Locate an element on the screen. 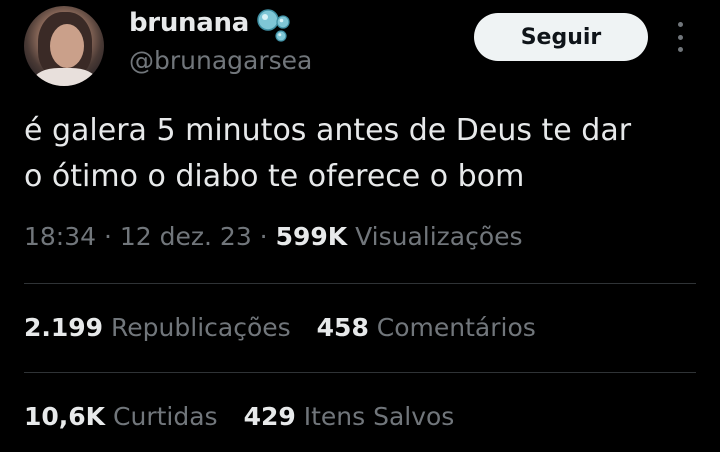  likes-stat: 10,6K Curtidas is located at coordinates (121, 416).